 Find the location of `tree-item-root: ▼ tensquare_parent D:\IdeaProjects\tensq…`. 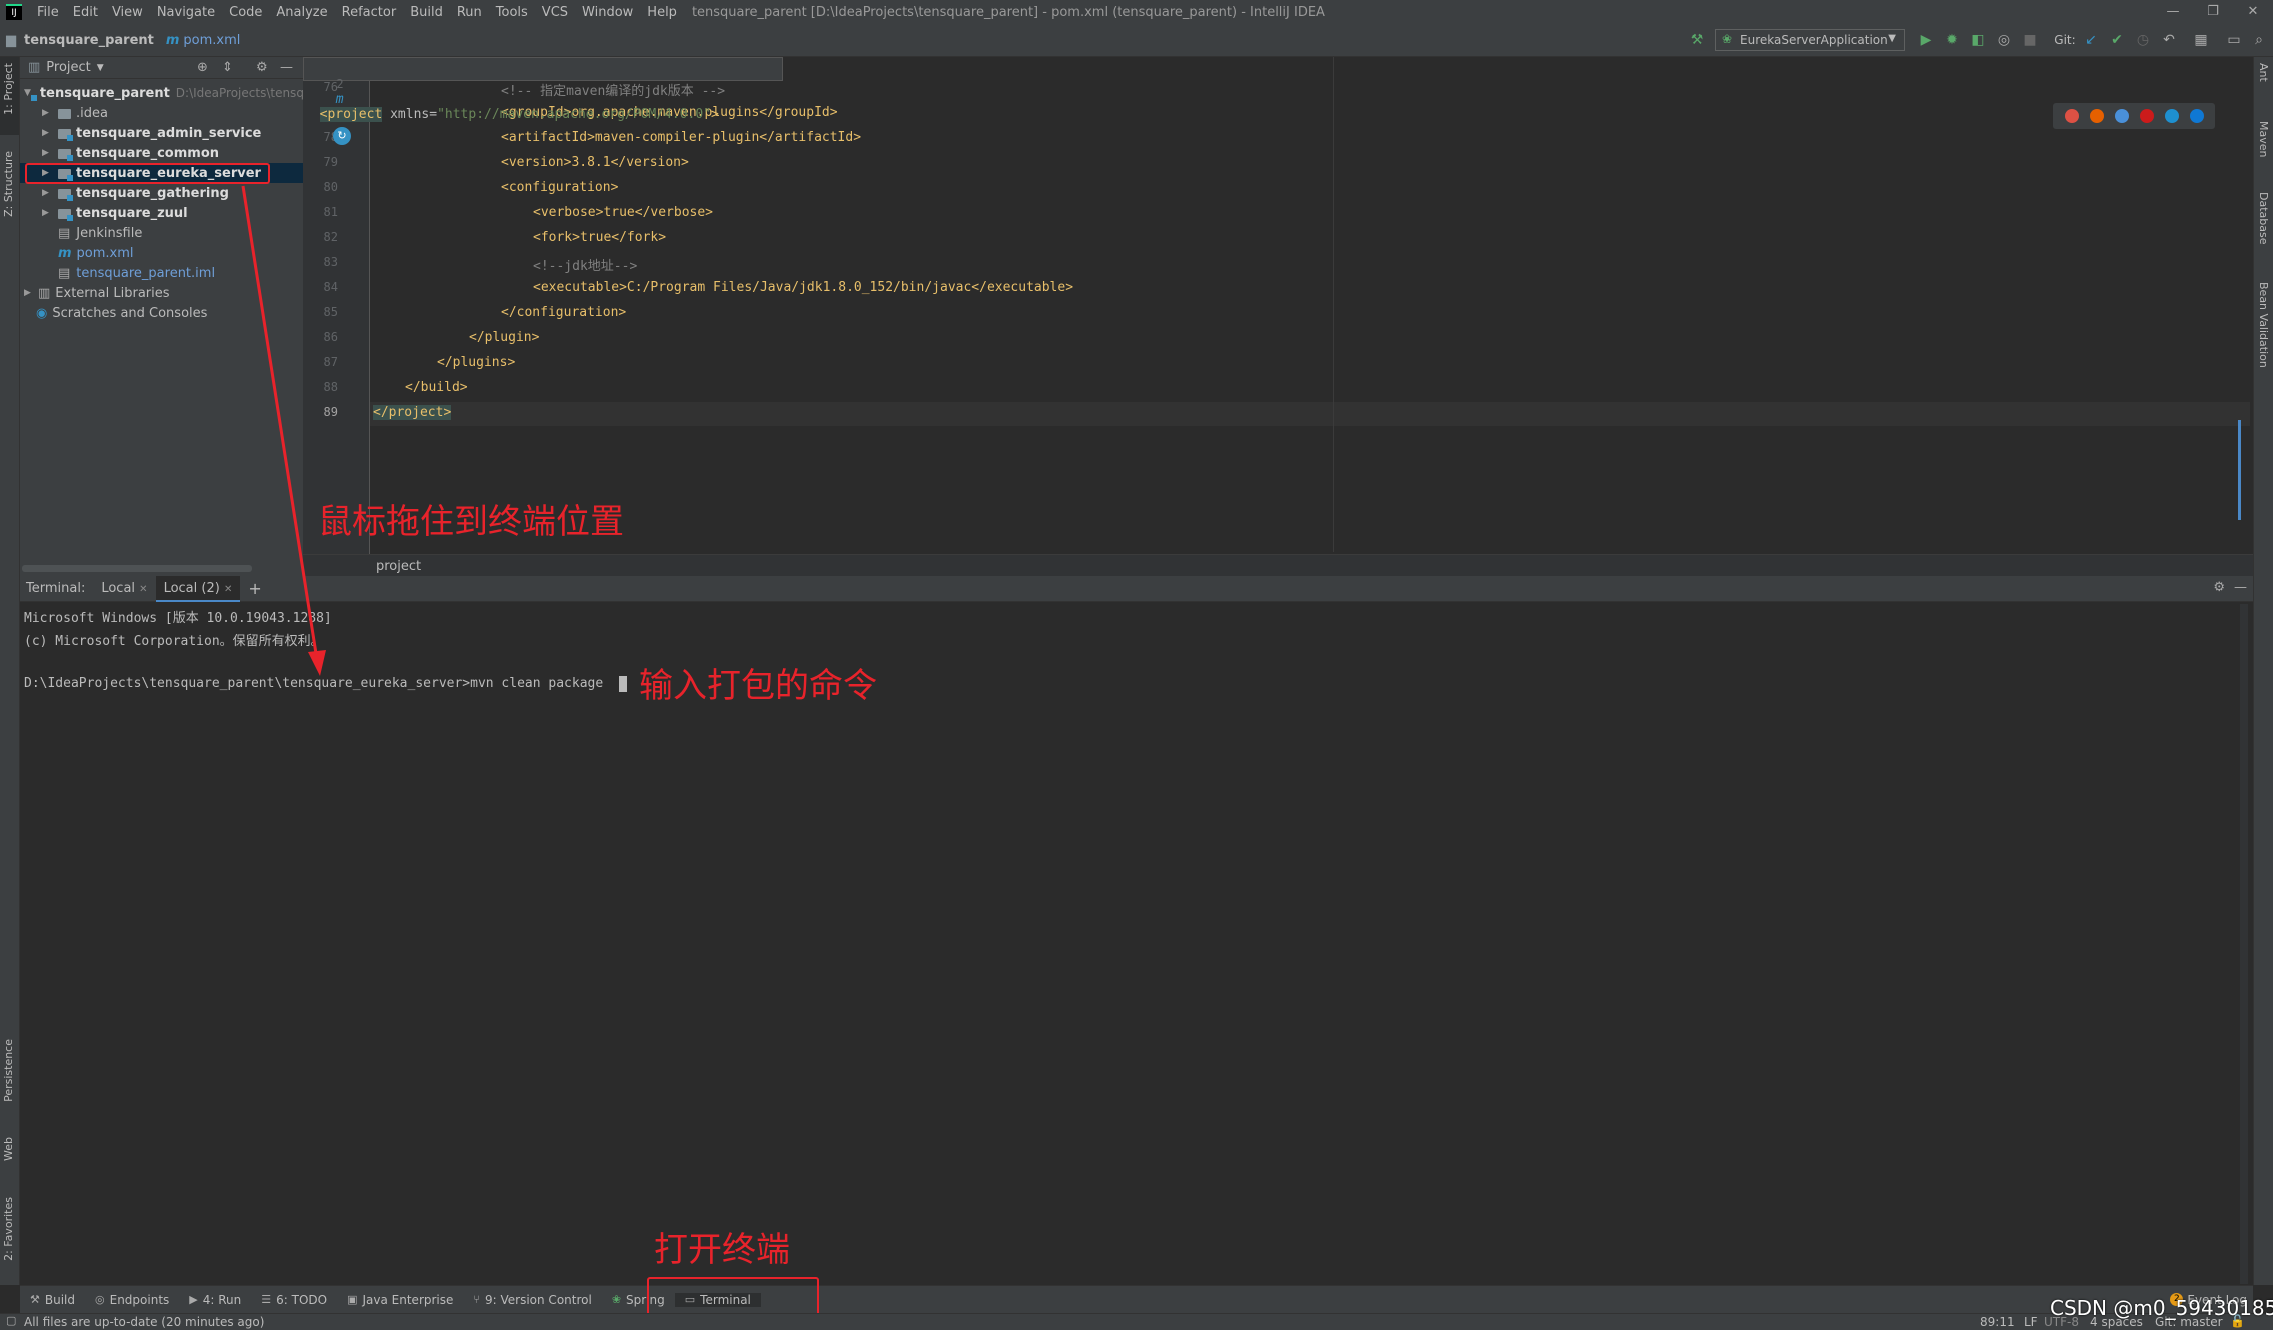

tree-item-root: ▼ tensquare_parent D:\IdeaProjects\tensq… is located at coordinates (166, 93).